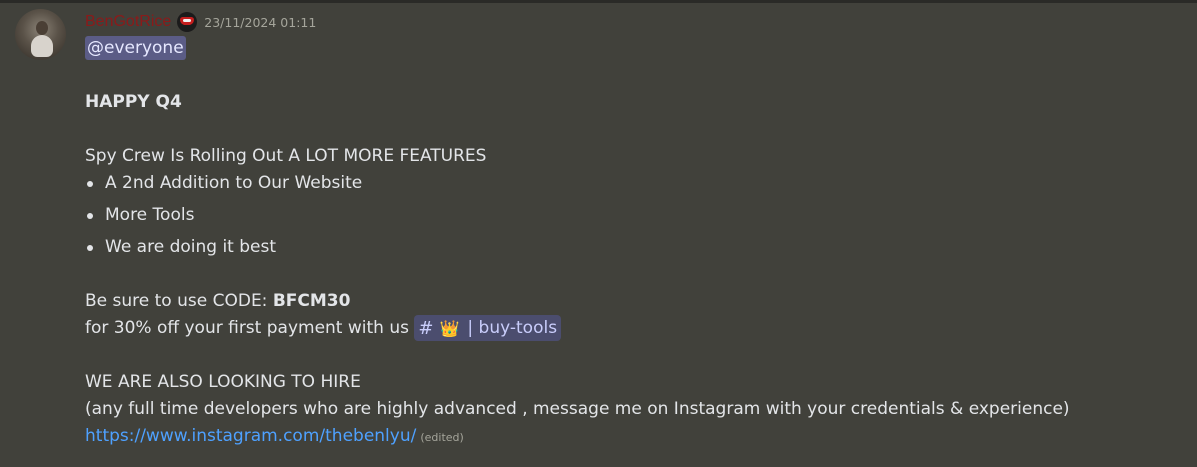 This screenshot has height=467, width=1197. I want to click on instagram-link: https://www.instagram.com/thebenlyu/, so click(250, 436).